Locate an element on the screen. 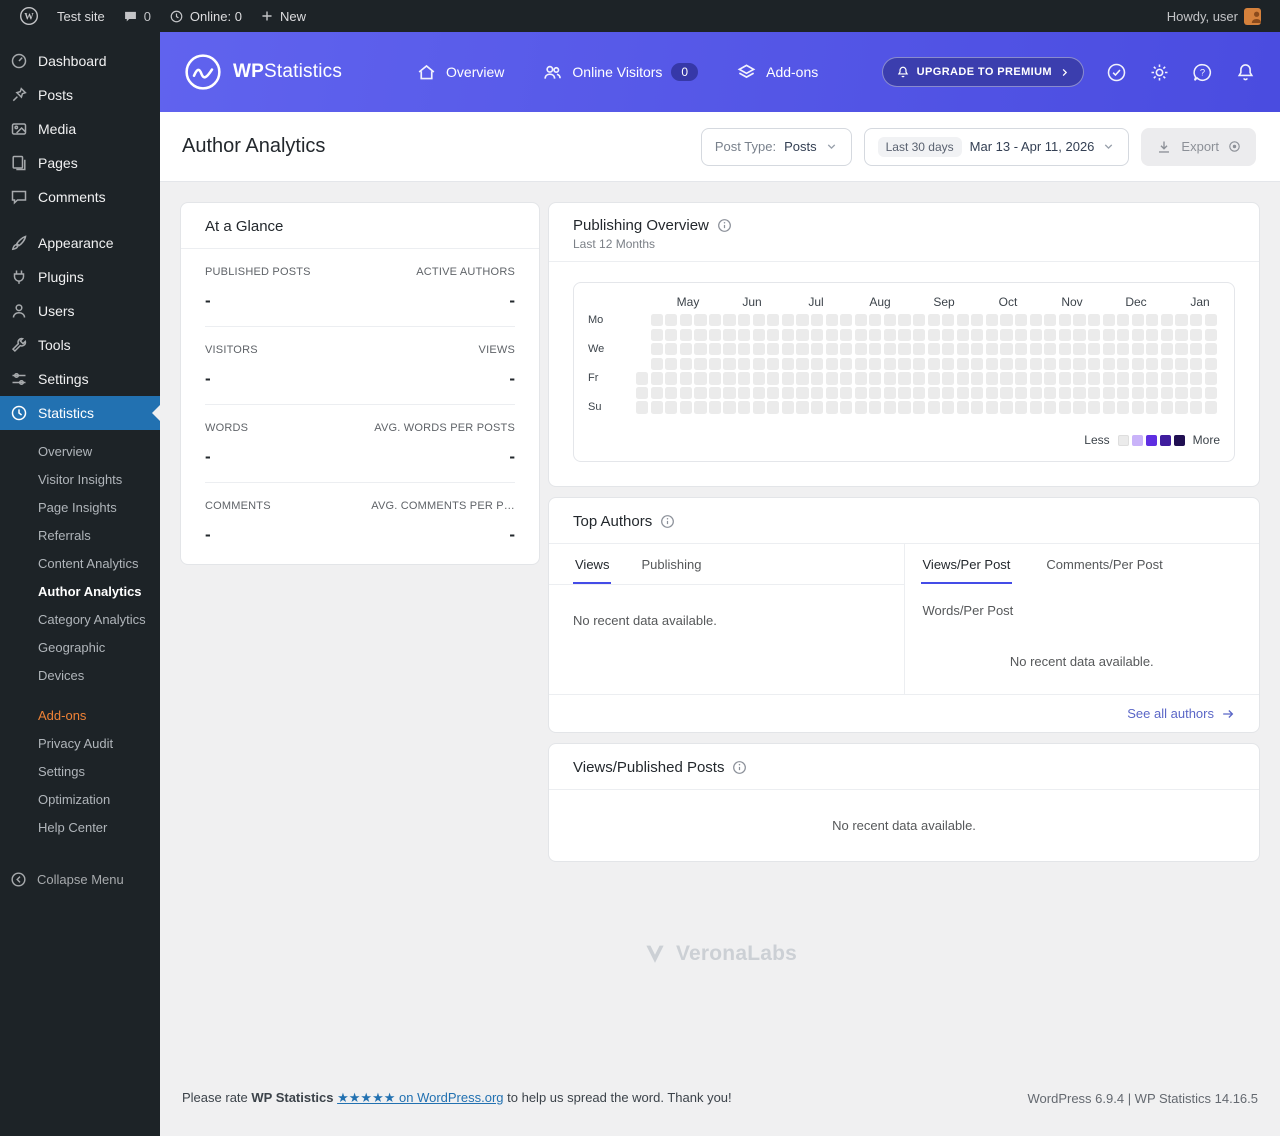 This screenshot has width=1280, height=1136. metric-label: ACTIVE AUTHORS is located at coordinates (465, 272).